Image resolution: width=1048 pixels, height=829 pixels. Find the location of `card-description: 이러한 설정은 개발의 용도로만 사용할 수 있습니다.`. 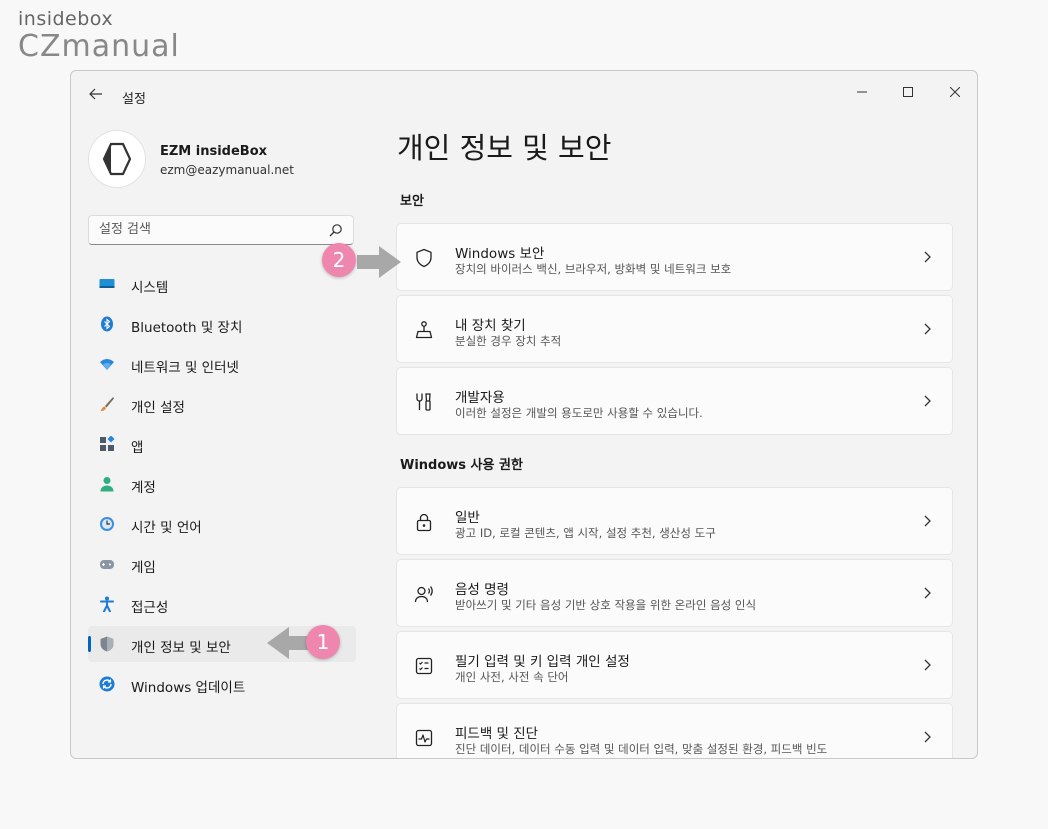

card-description: 이러한 설정은 개발의 용도로만 사용할 수 있습니다. is located at coordinates (579, 413).